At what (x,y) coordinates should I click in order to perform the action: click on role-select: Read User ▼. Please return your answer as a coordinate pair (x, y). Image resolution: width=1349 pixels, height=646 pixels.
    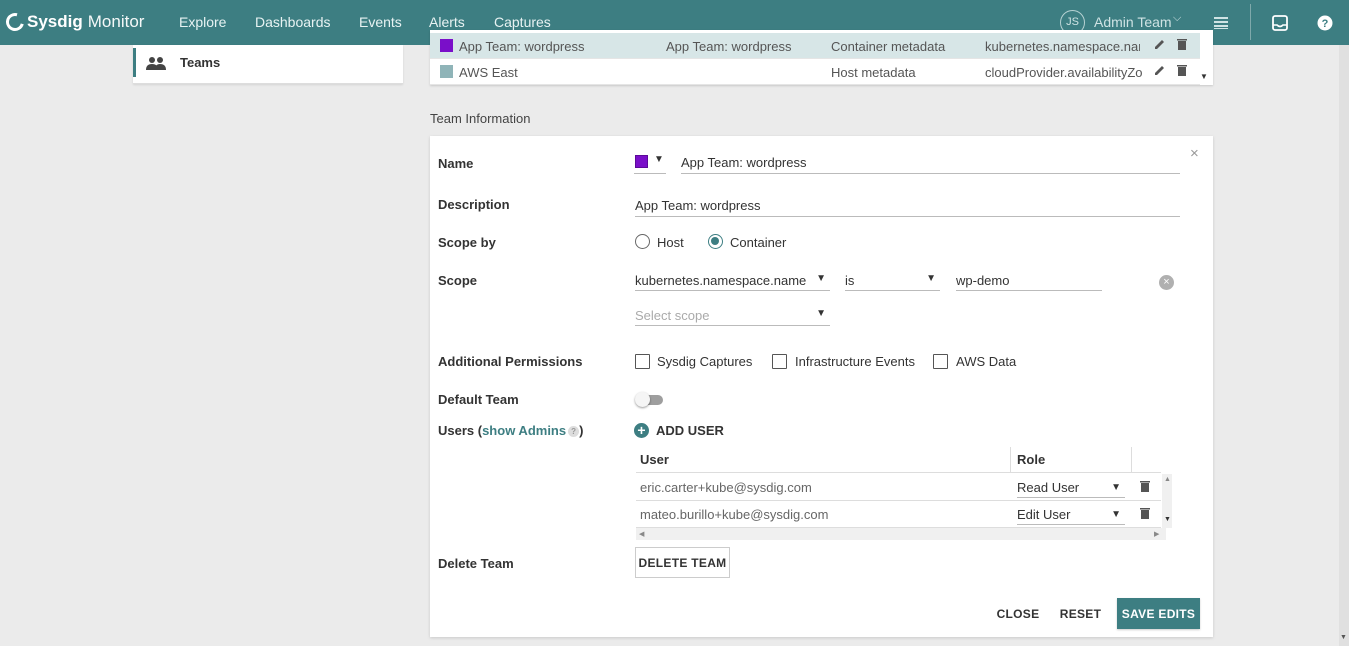
    Looking at the image, I should click on (1071, 488).